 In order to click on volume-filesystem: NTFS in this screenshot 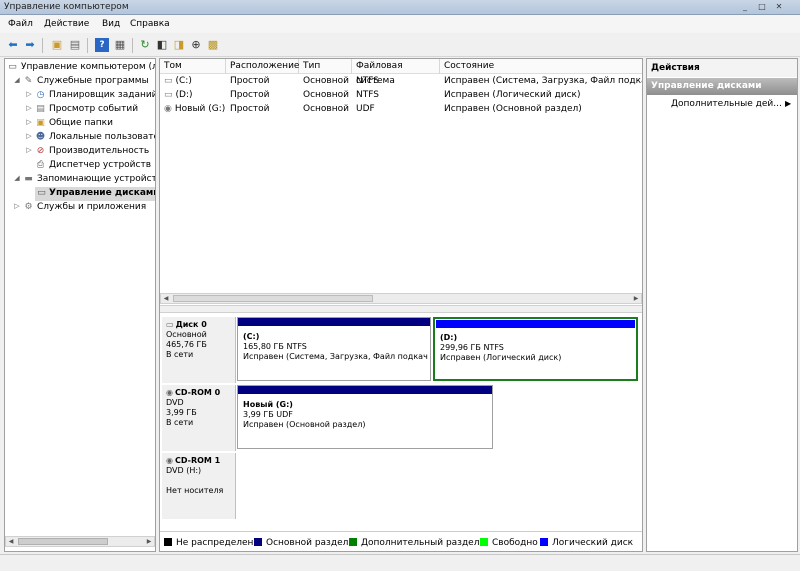, I will do `click(367, 95)`.